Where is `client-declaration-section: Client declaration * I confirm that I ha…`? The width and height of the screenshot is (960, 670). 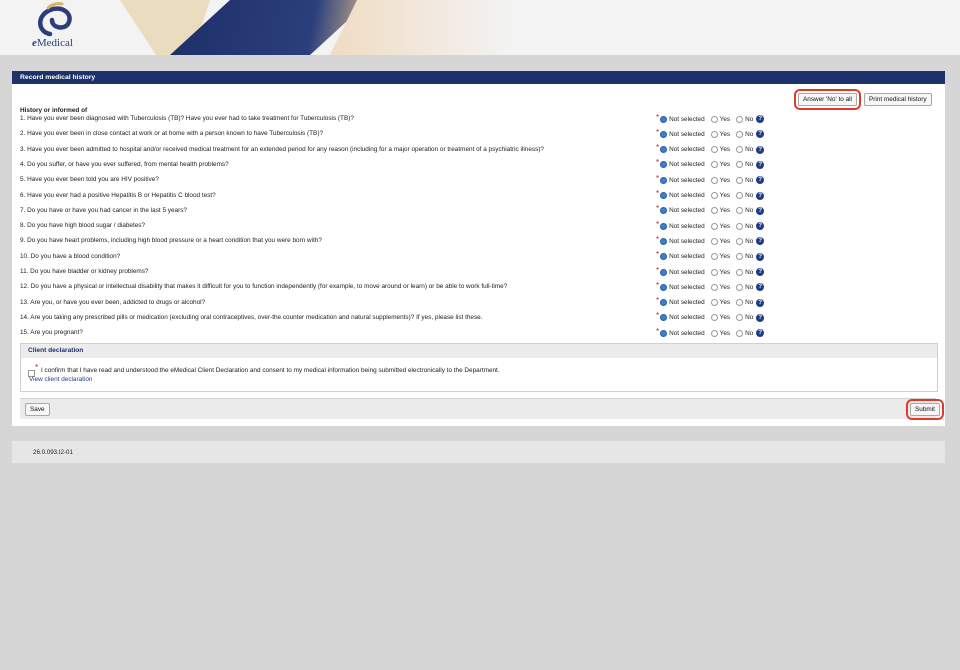
client-declaration-section: Client declaration * I confirm that I ha… is located at coordinates (479, 367).